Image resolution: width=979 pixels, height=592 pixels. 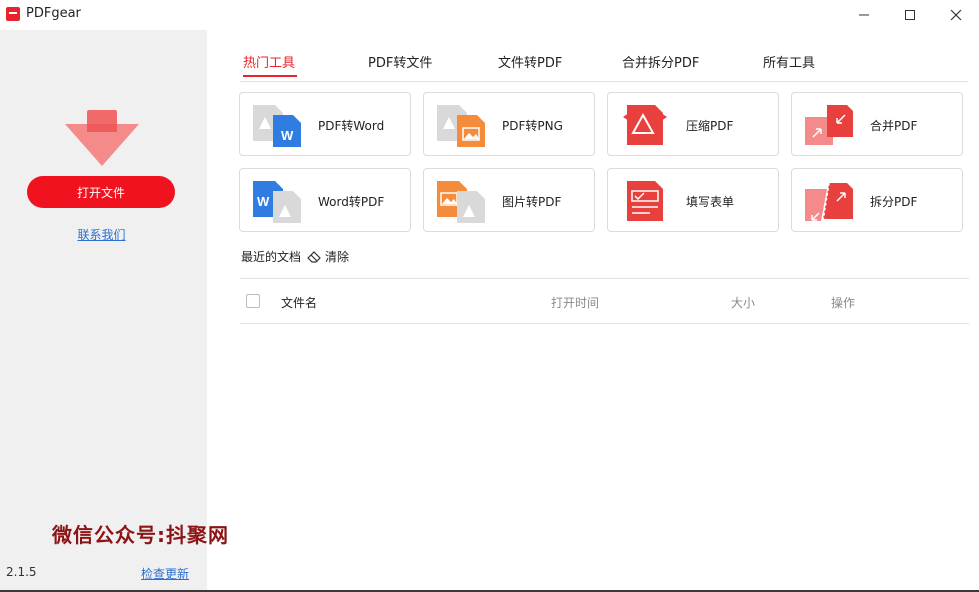 I want to click on active-tab-indicator, so click(x=270, y=76).